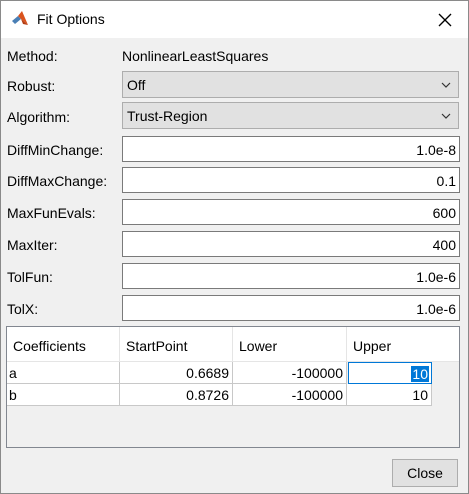 This screenshot has width=469, height=494. What do you see at coordinates (32, 245) in the screenshot?
I see `maxiter-label: MaxIter:` at bounding box center [32, 245].